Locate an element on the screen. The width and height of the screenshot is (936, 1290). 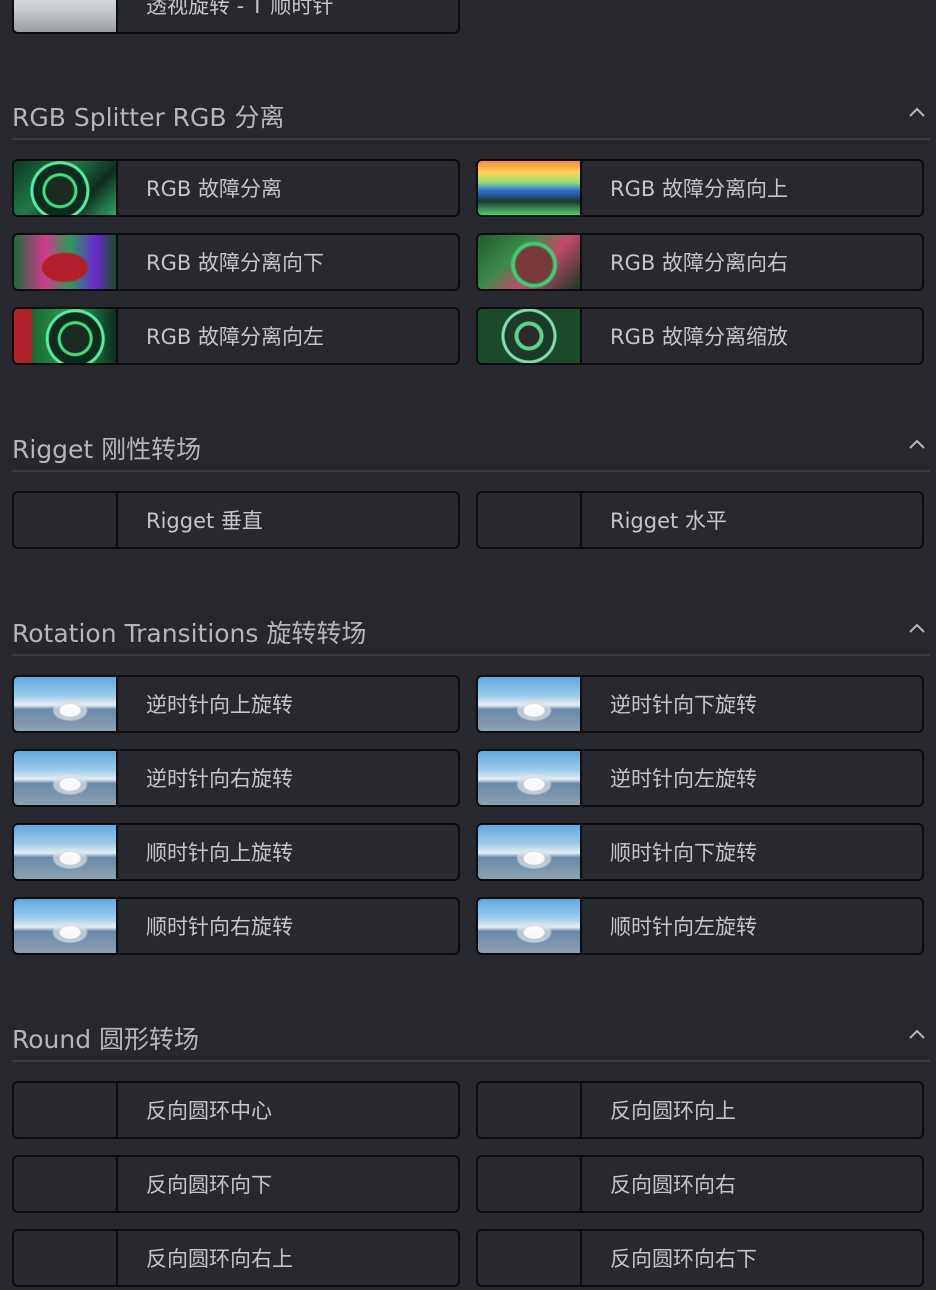
effect-label: 顺时针向上旋转 is located at coordinates (219, 853).